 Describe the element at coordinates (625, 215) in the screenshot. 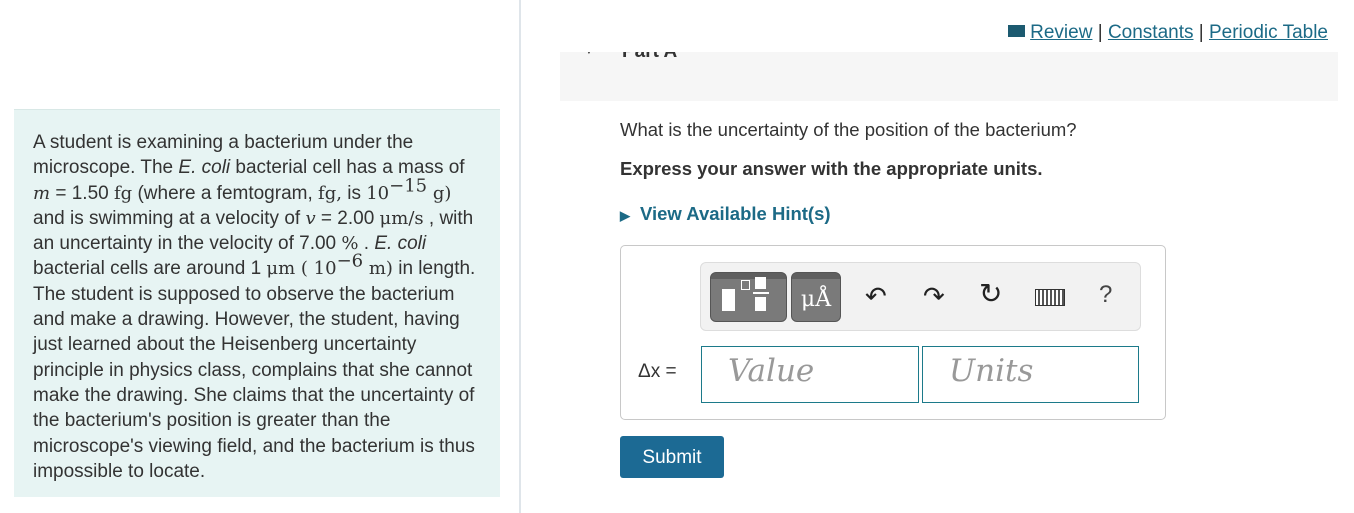

I see `triangle-right-icon: ▶` at that location.